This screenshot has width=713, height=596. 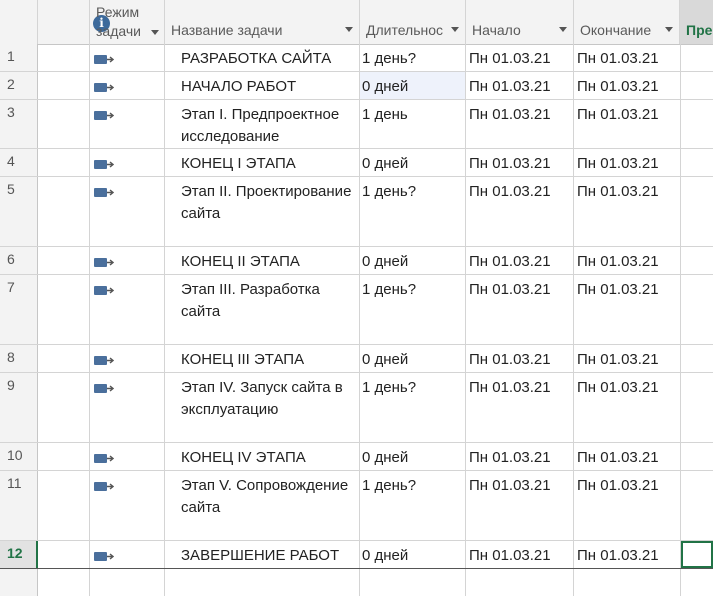 What do you see at coordinates (262, 211) in the screenshot?
I see `task-name-cell: Этап II. Проектирование сайта` at bounding box center [262, 211].